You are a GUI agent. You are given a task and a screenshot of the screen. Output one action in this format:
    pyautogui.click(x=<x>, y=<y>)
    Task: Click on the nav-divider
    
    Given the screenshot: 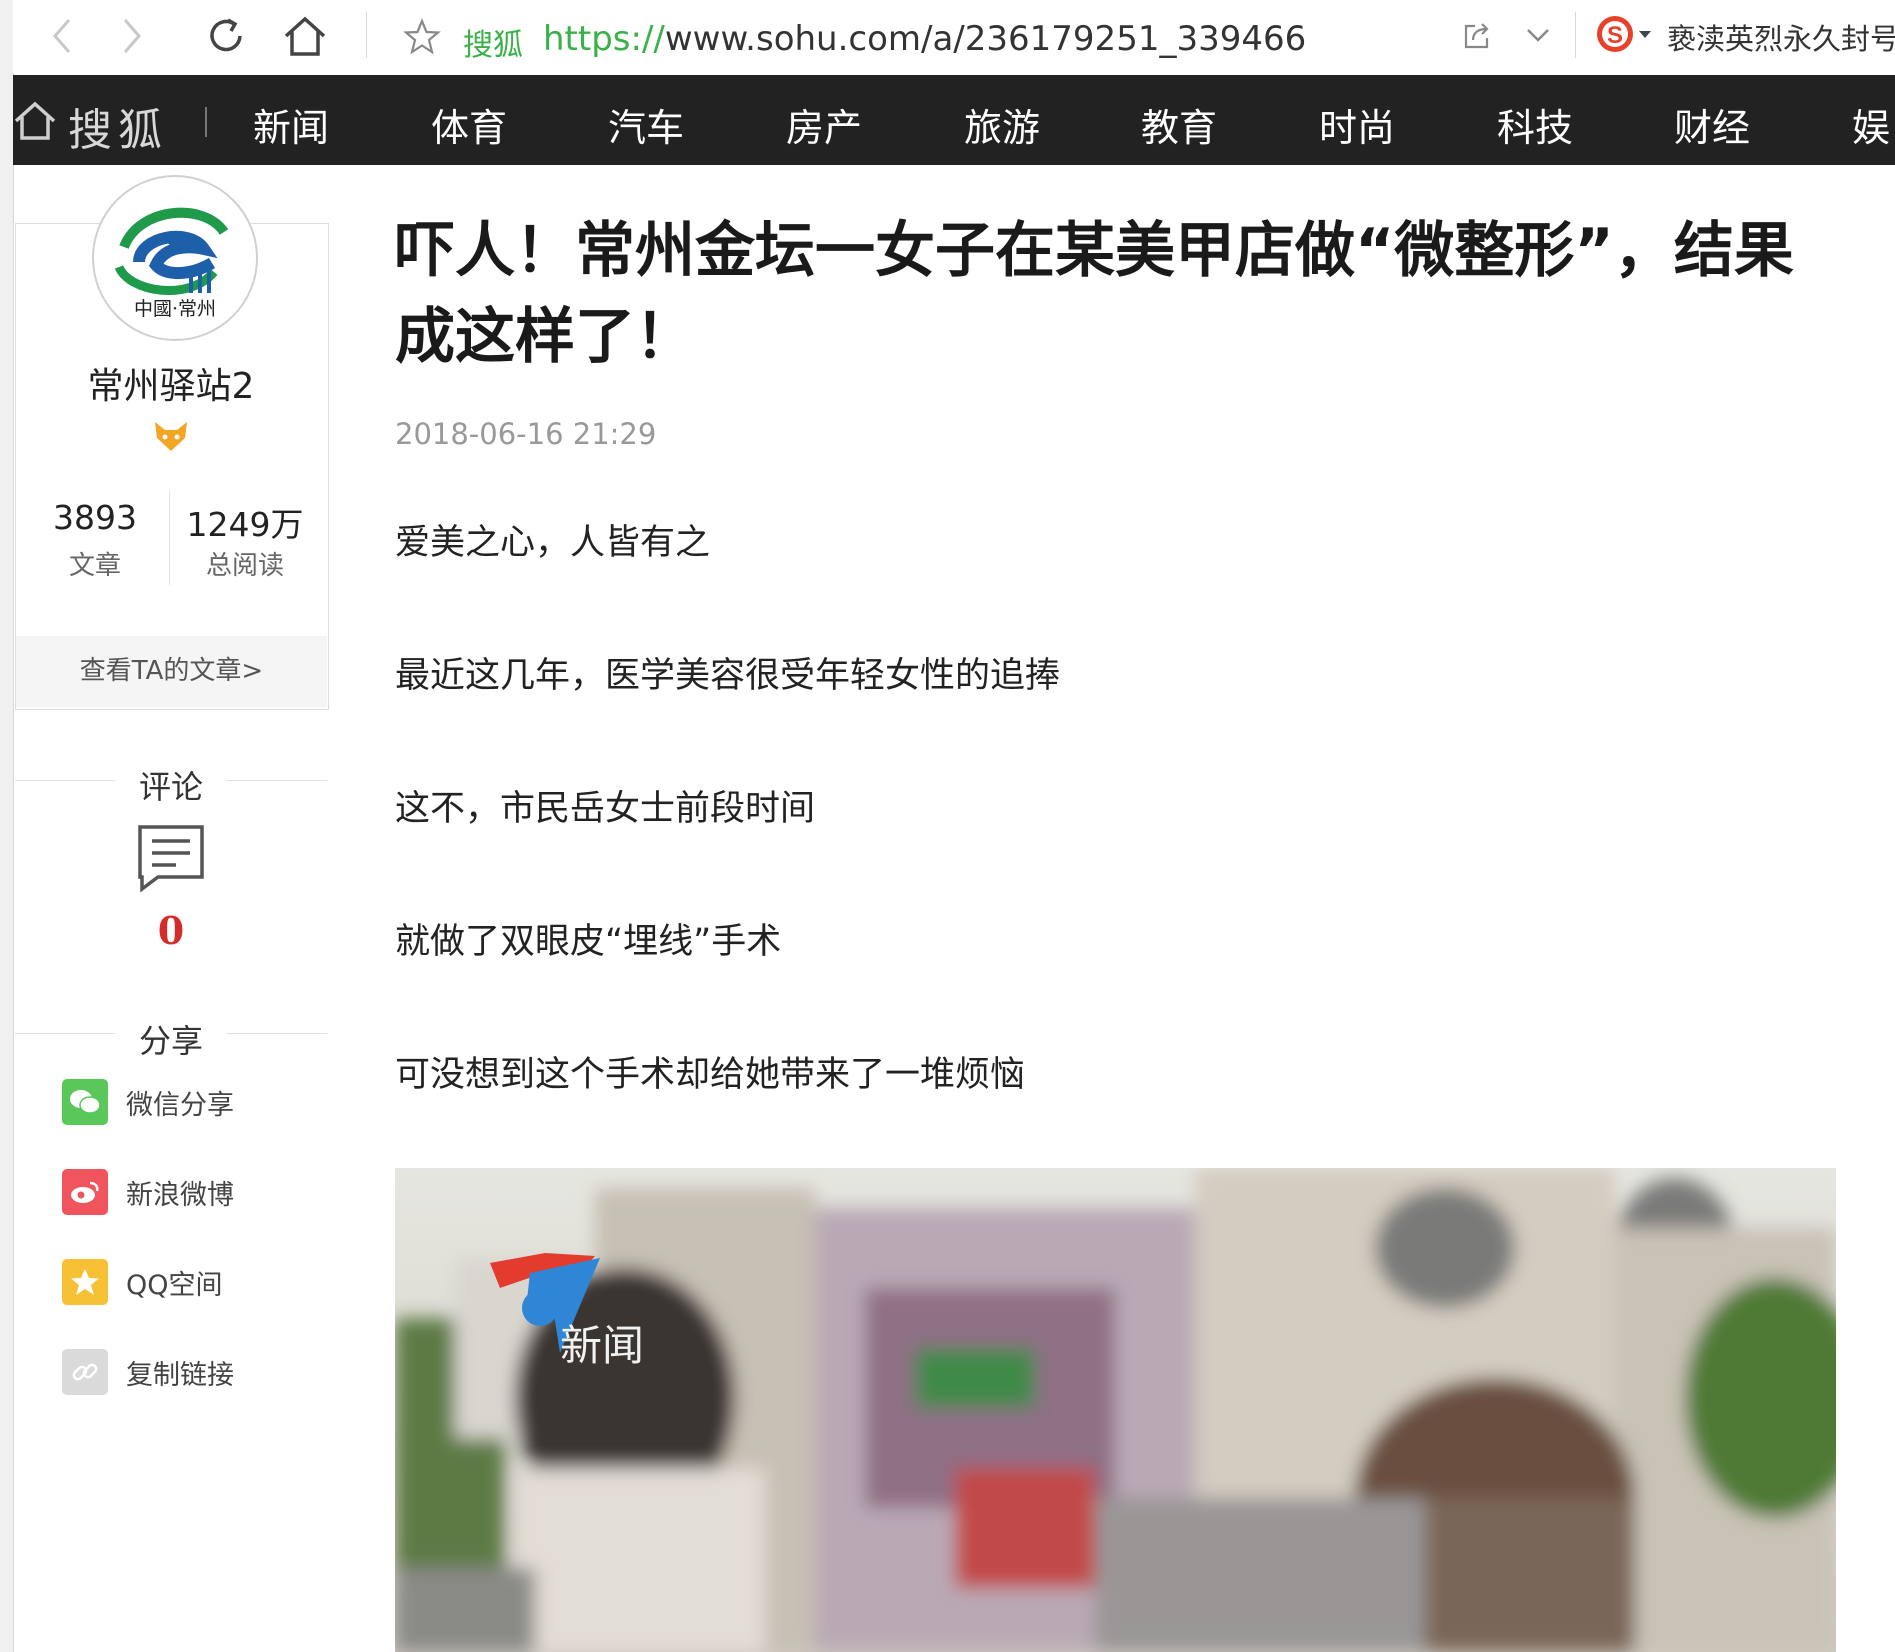 What is the action you would take?
    pyautogui.click(x=206, y=122)
    